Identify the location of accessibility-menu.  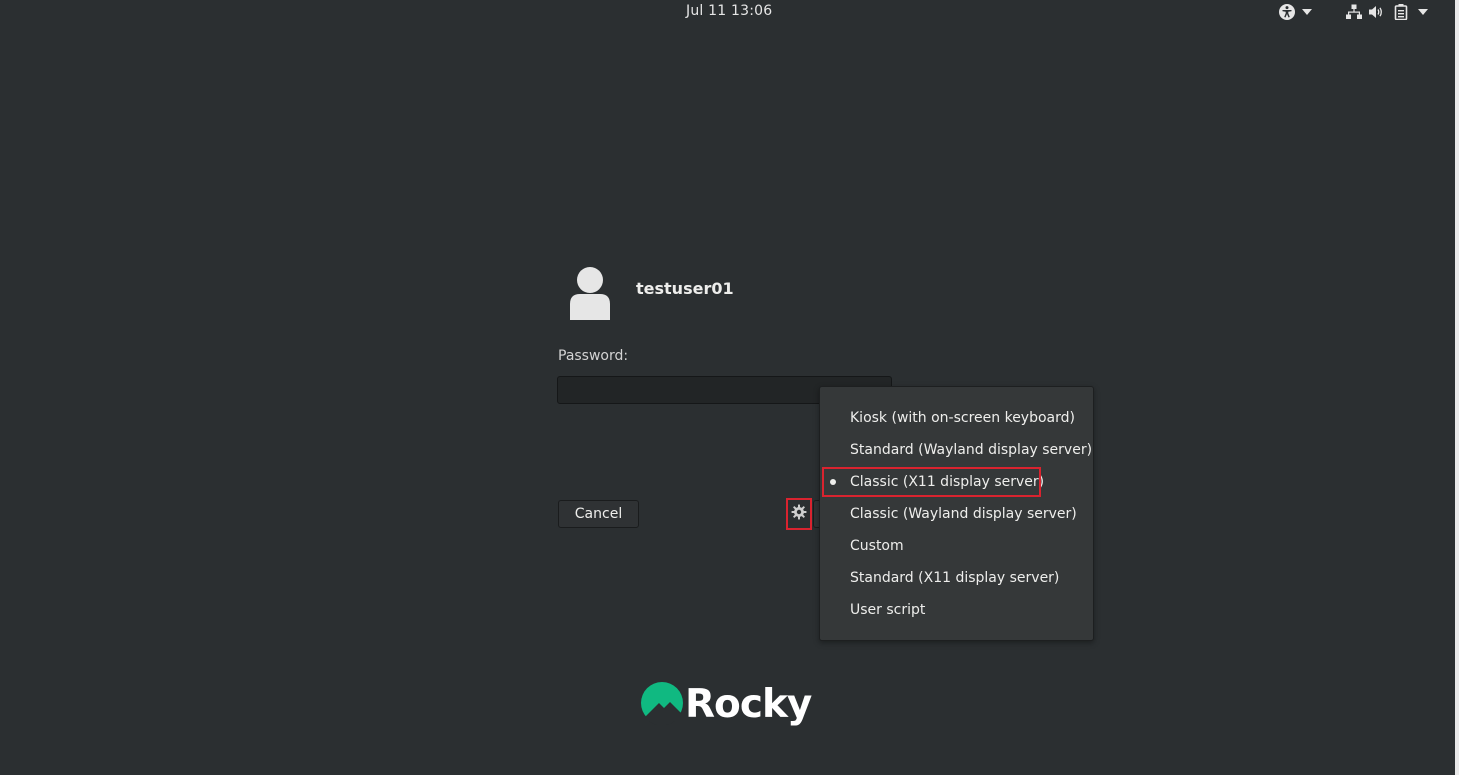
(1295, 12).